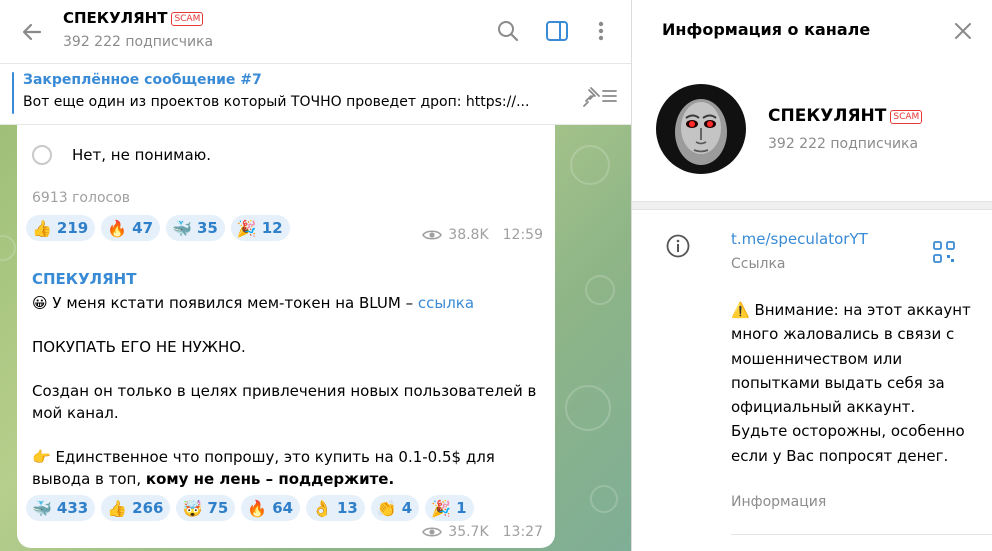 The height and width of the screenshot is (551, 992). What do you see at coordinates (812, 205) in the screenshot?
I see `section-divider` at bounding box center [812, 205].